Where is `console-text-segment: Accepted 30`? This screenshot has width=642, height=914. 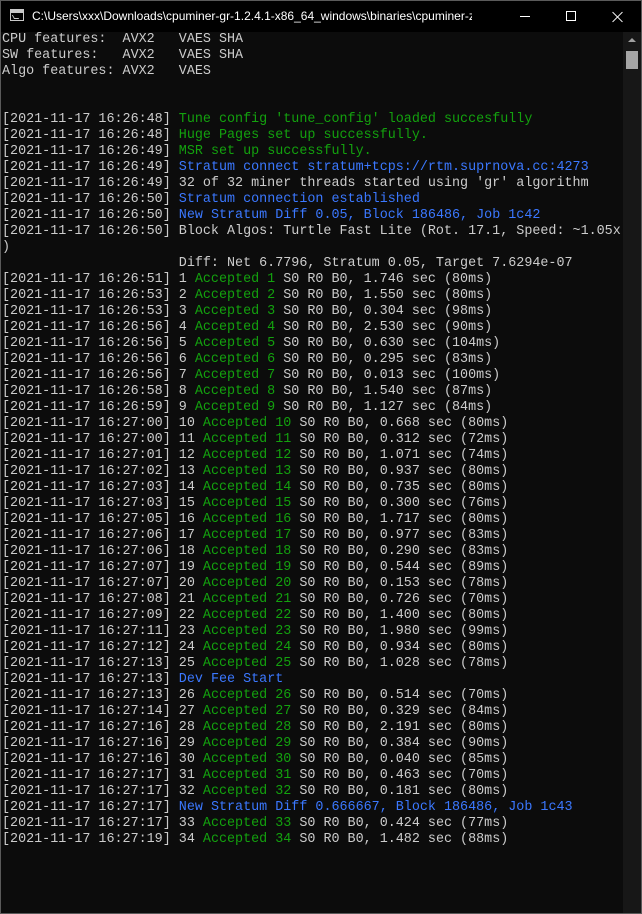
console-text-segment: Accepted 30 is located at coordinates (247, 759).